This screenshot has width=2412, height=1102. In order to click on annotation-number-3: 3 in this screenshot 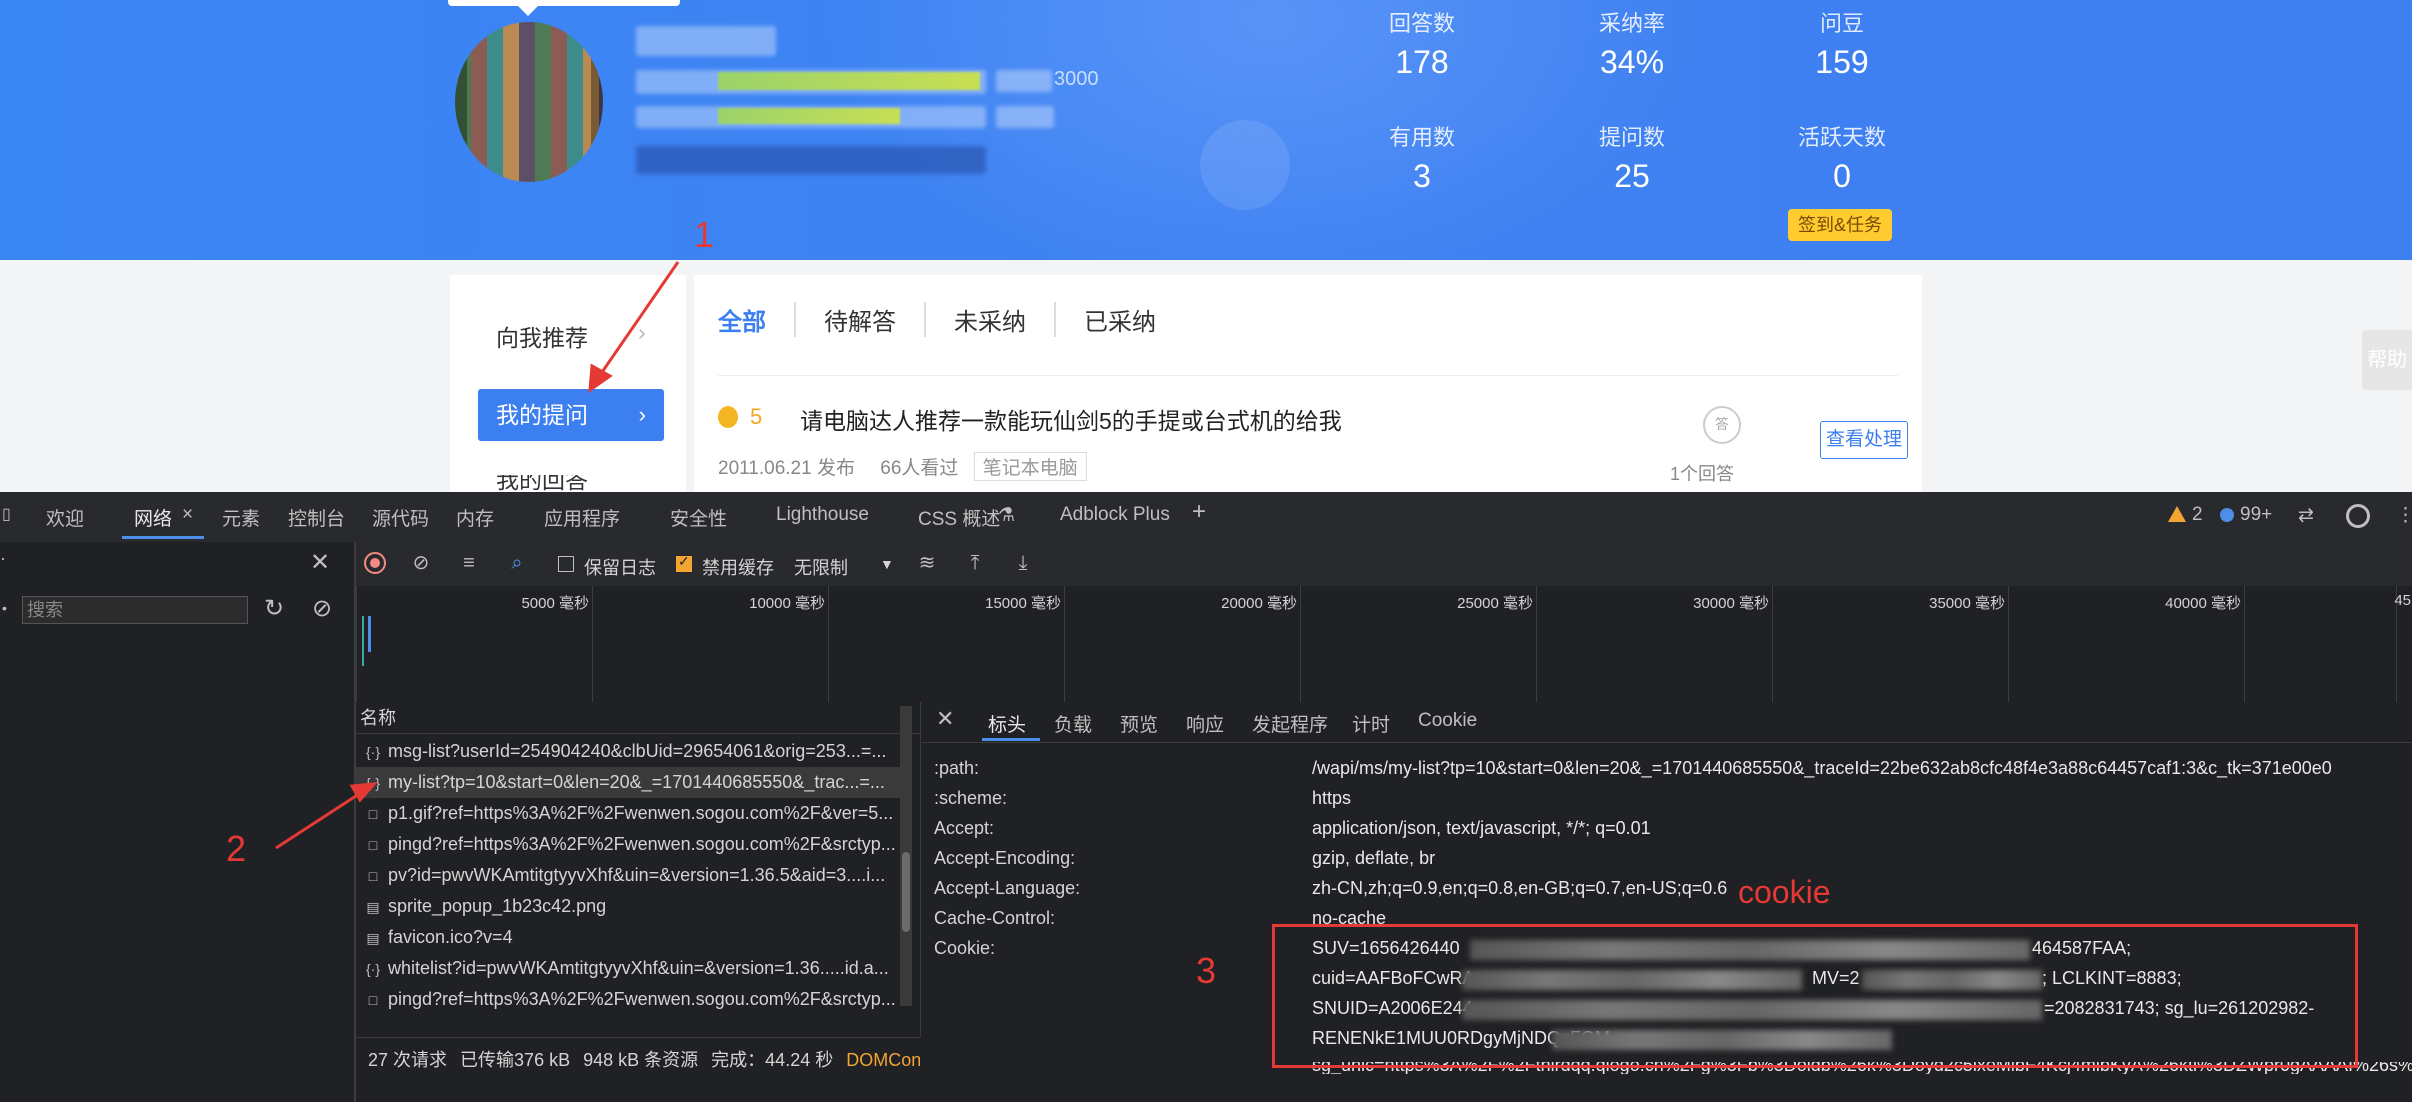, I will do `click(1206, 970)`.